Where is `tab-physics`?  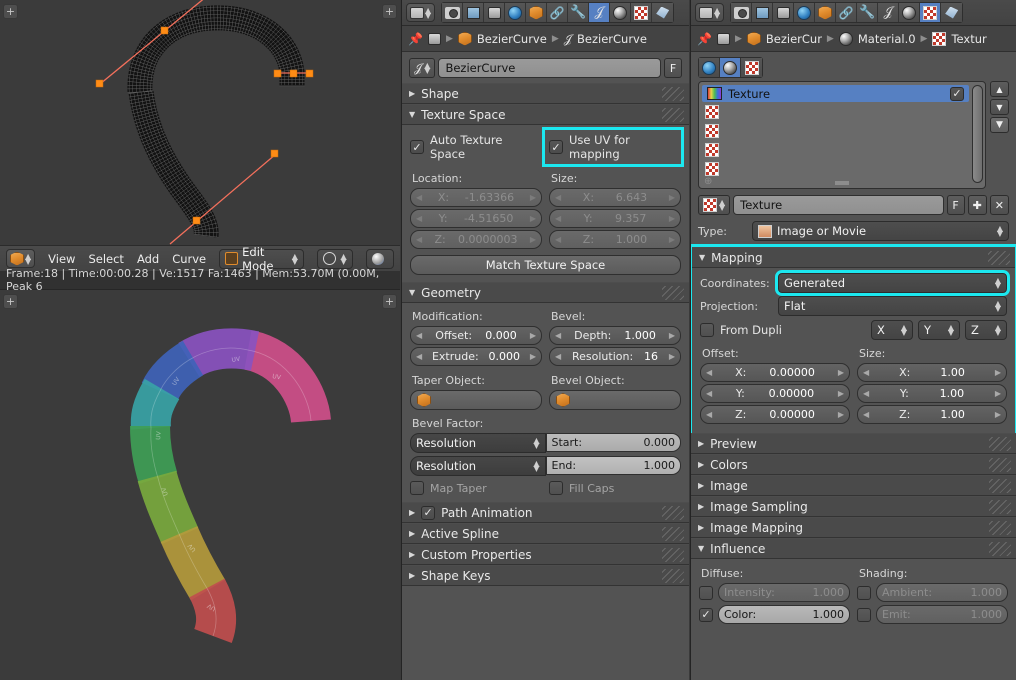 tab-physics is located at coordinates (952, 12).